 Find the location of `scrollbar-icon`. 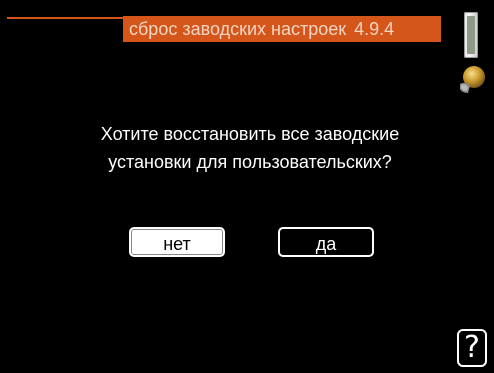

scrollbar-icon is located at coordinates (471, 35).